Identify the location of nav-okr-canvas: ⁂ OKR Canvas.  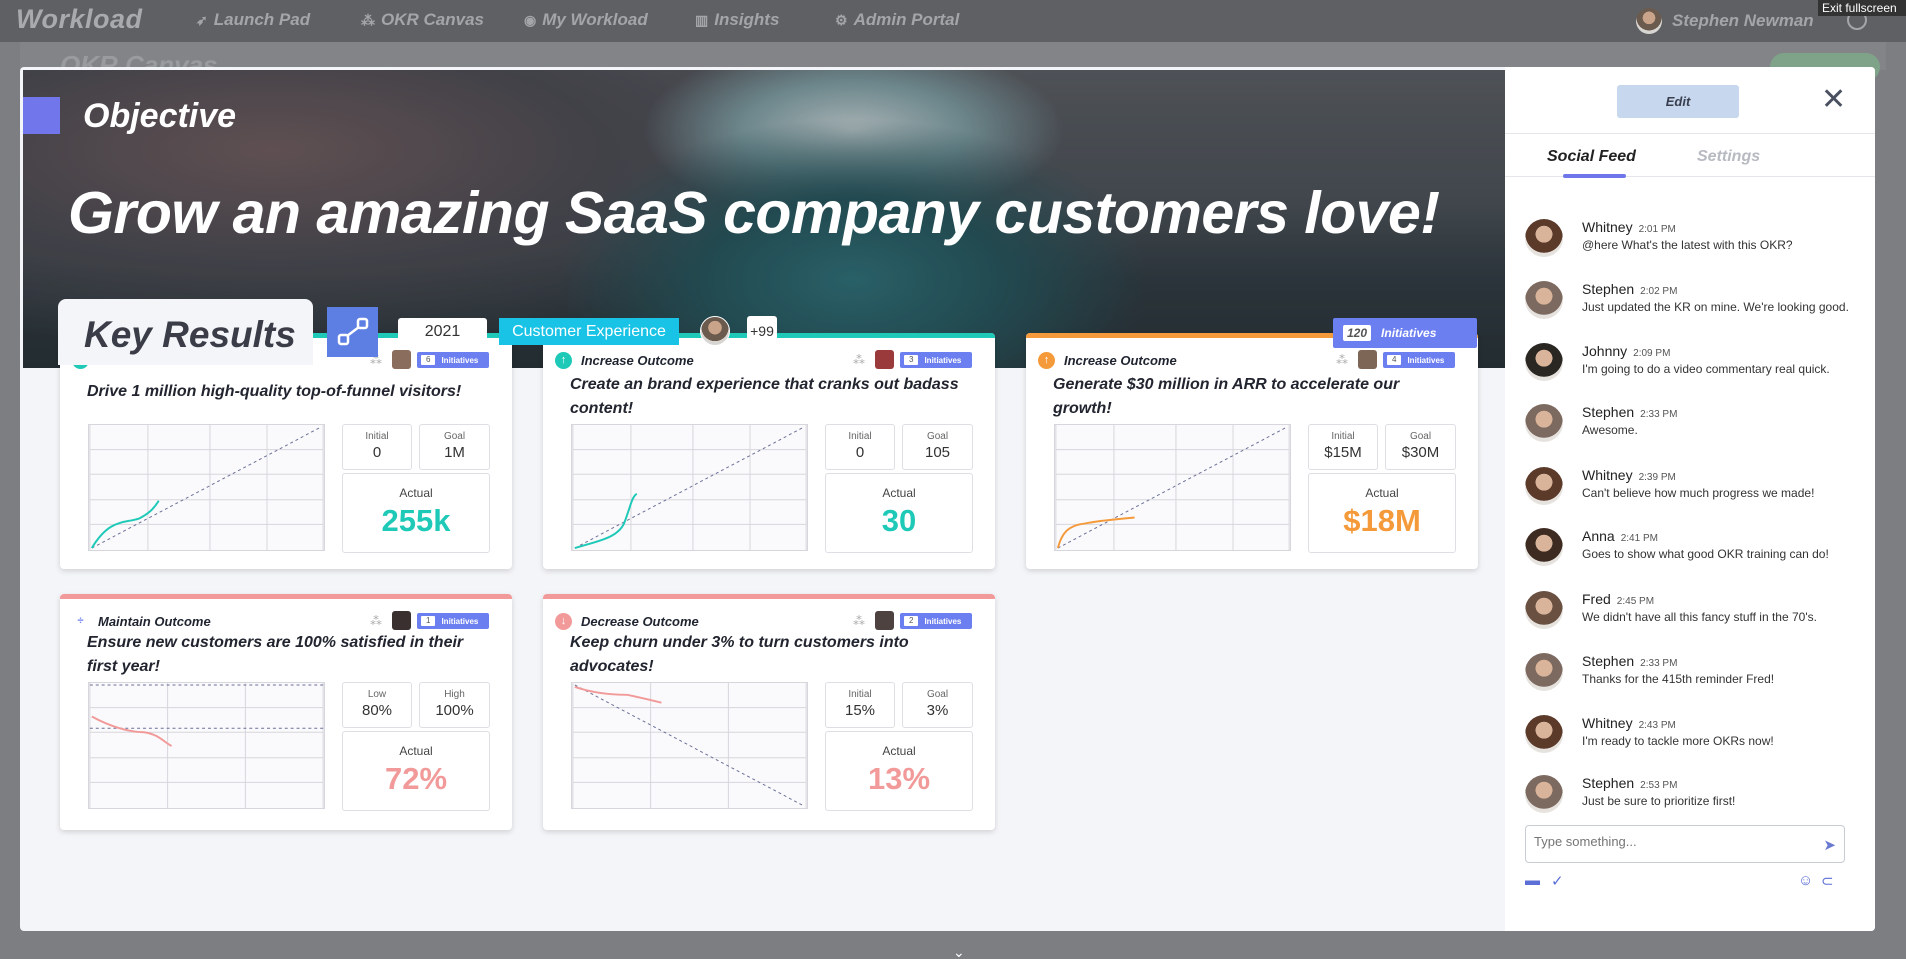
(422, 20).